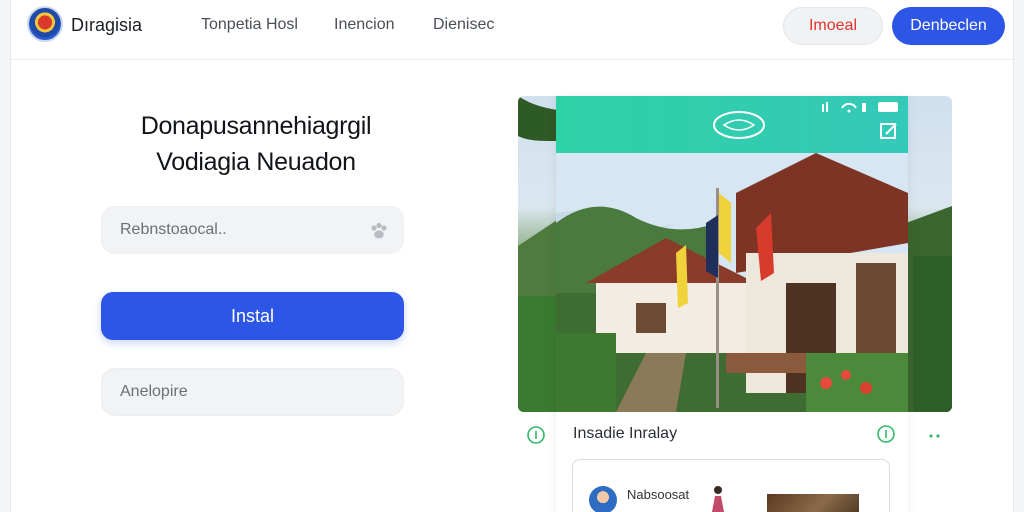 This screenshot has width=1024, height=512. Describe the element at coordinates (252, 316) in the screenshot. I see `install-button: Instal` at that location.